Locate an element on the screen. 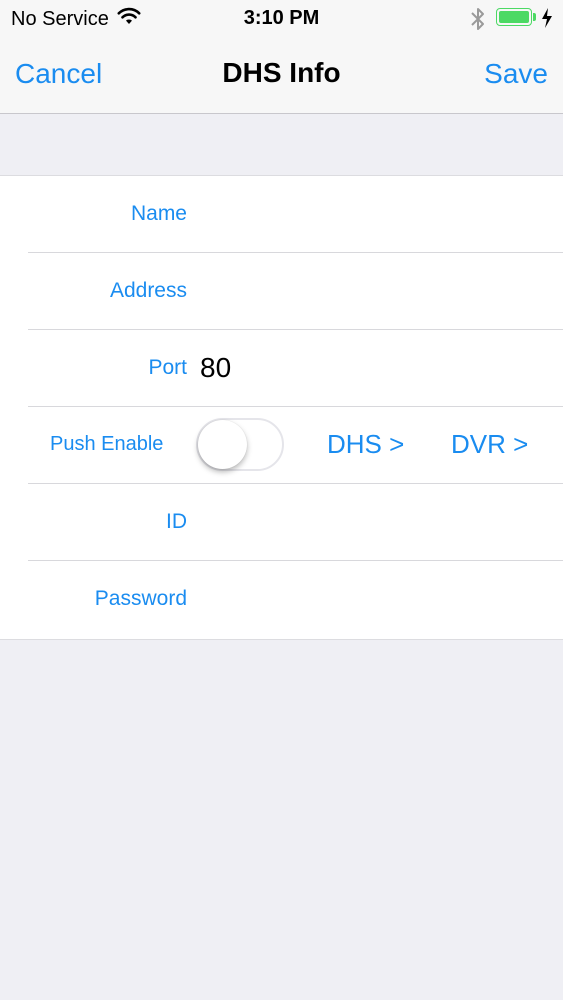 The width and height of the screenshot is (563, 1000). port-row: Port is located at coordinates (281, 368).